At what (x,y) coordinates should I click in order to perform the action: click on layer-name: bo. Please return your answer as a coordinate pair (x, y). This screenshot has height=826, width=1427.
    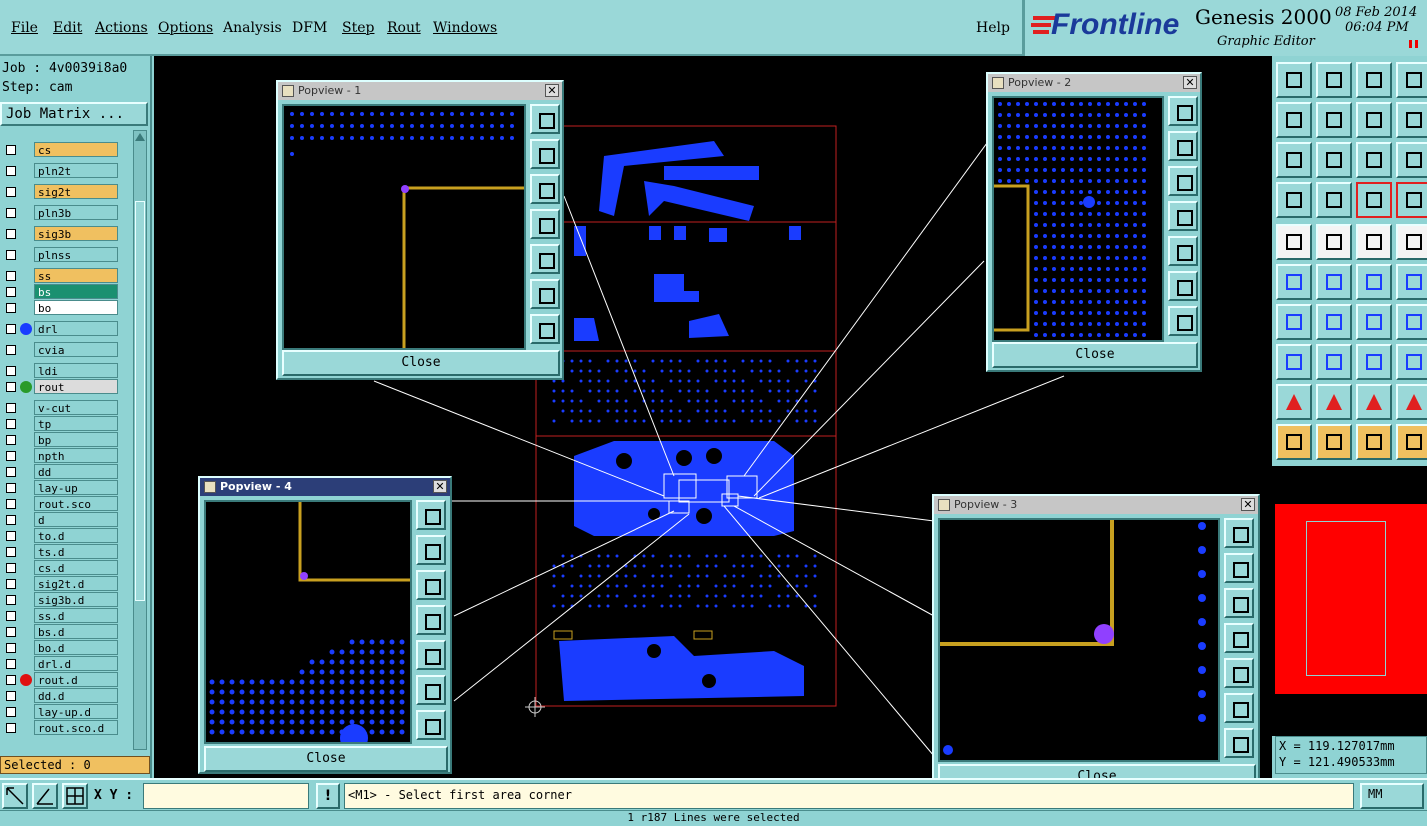
    Looking at the image, I should click on (76, 307).